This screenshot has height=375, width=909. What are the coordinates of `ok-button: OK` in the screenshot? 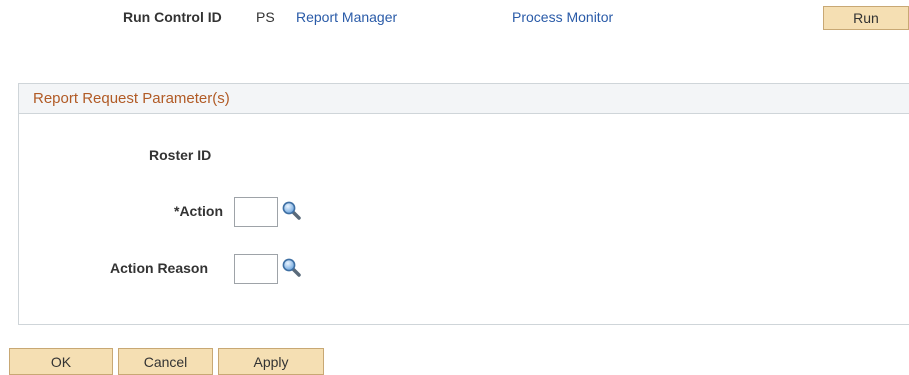 It's located at (61, 361).